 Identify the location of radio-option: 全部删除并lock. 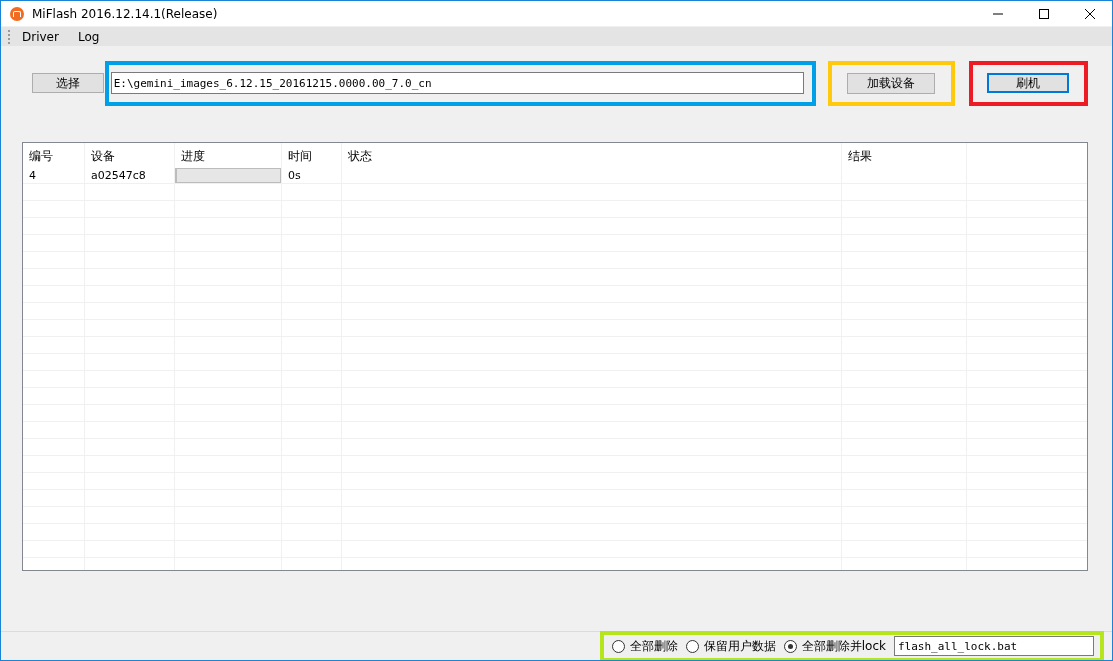
(834, 646).